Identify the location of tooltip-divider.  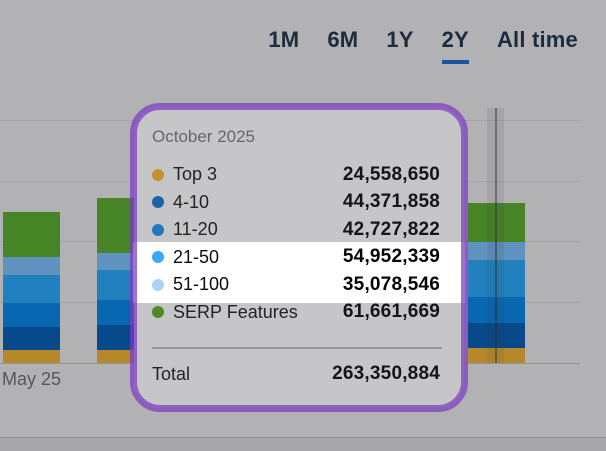
(297, 348).